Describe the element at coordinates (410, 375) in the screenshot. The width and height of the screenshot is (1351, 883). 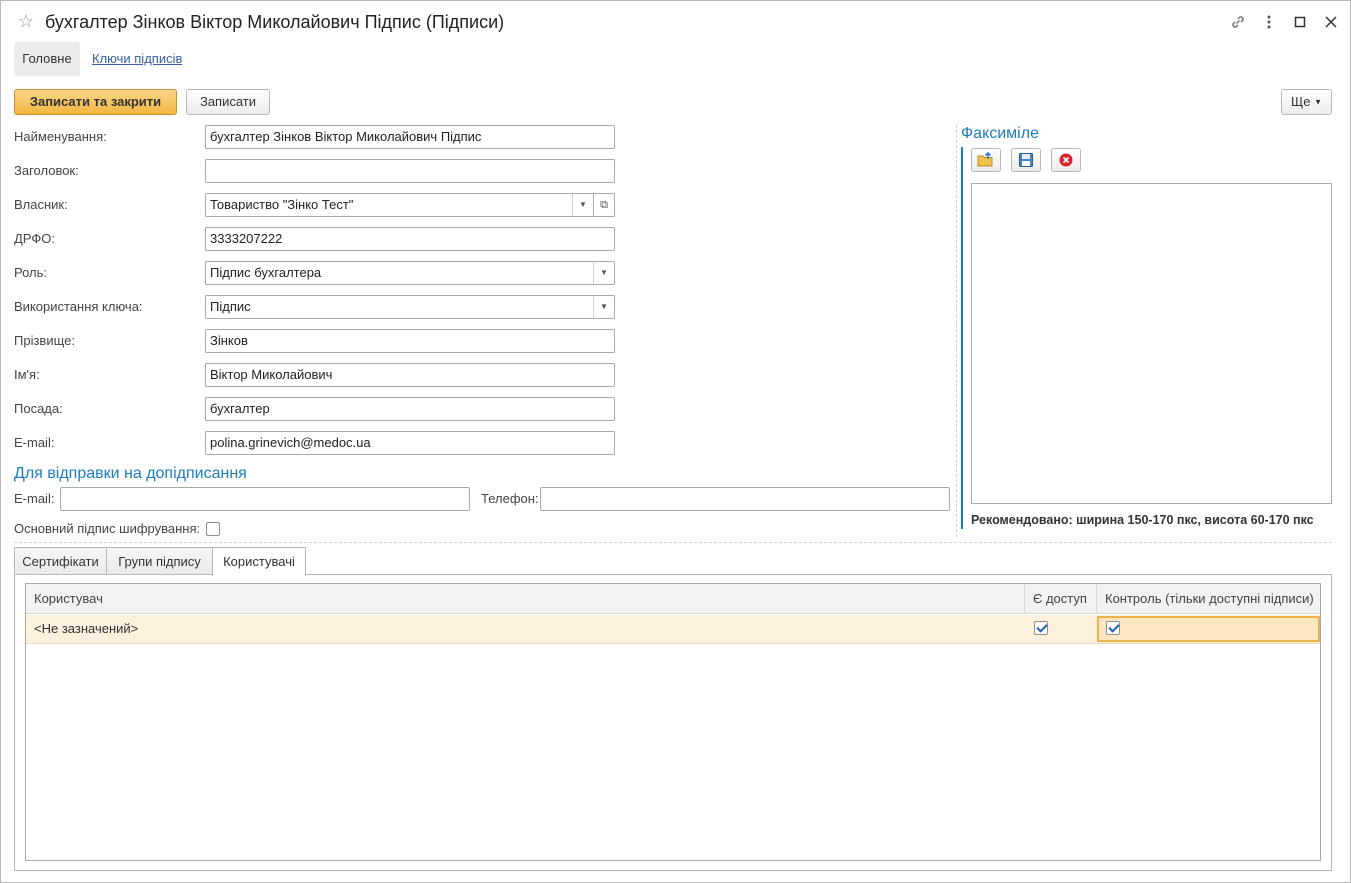
I see `firstname-field: Віктор Миколайович` at that location.